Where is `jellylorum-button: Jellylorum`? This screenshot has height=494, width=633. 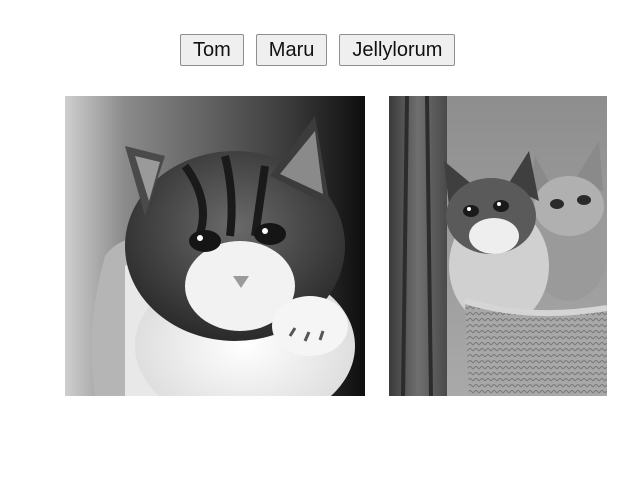
jellylorum-button: Jellylorum is located at coordinates (397, 50).